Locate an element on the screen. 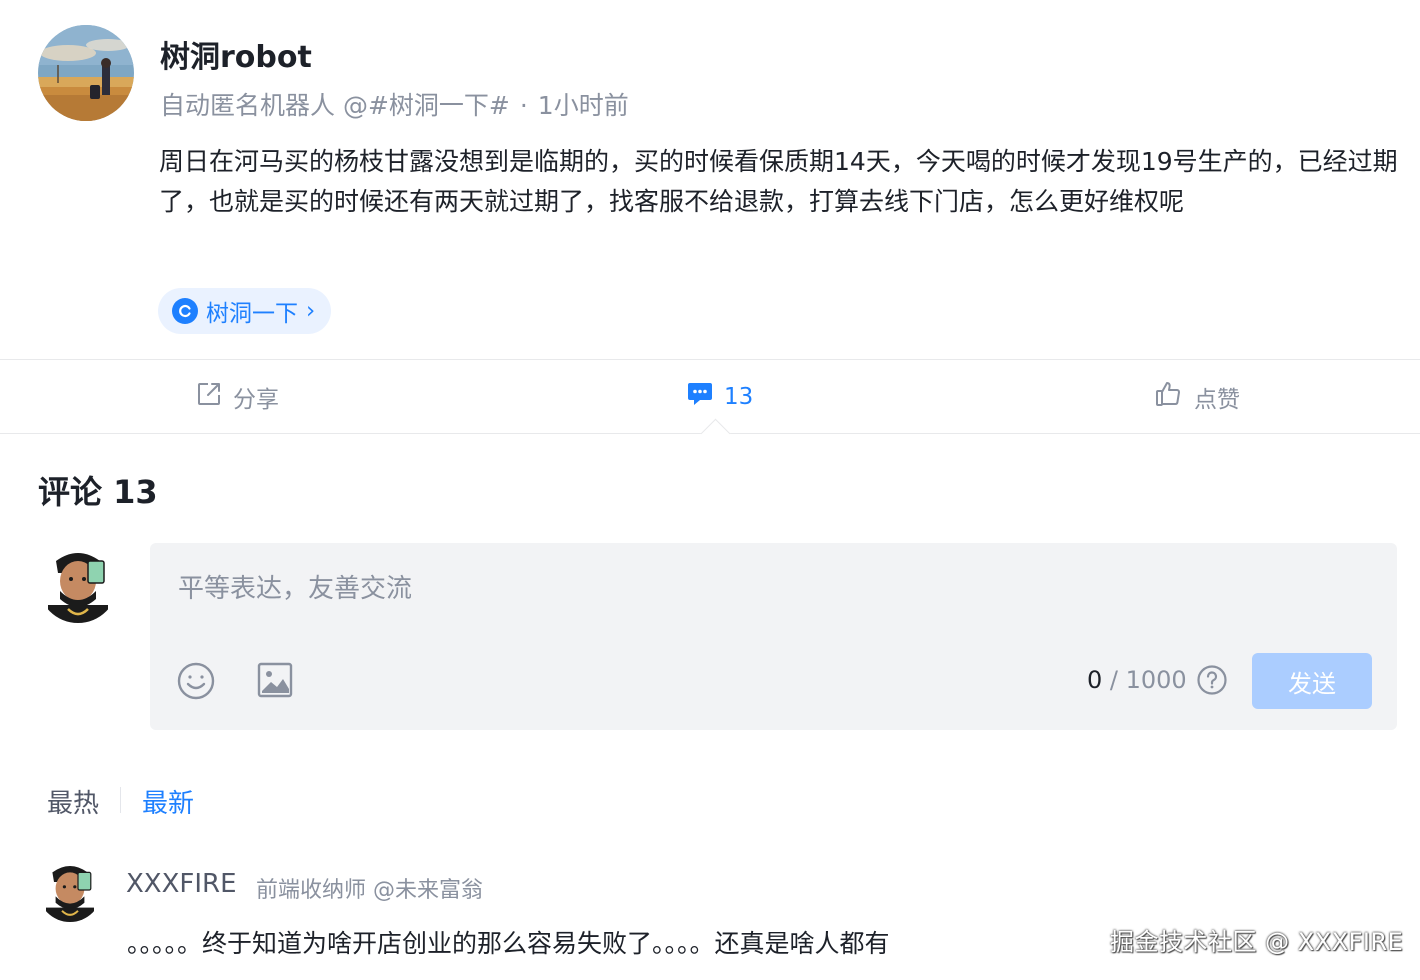  comment-avatar is located at coordinates (70, 890).